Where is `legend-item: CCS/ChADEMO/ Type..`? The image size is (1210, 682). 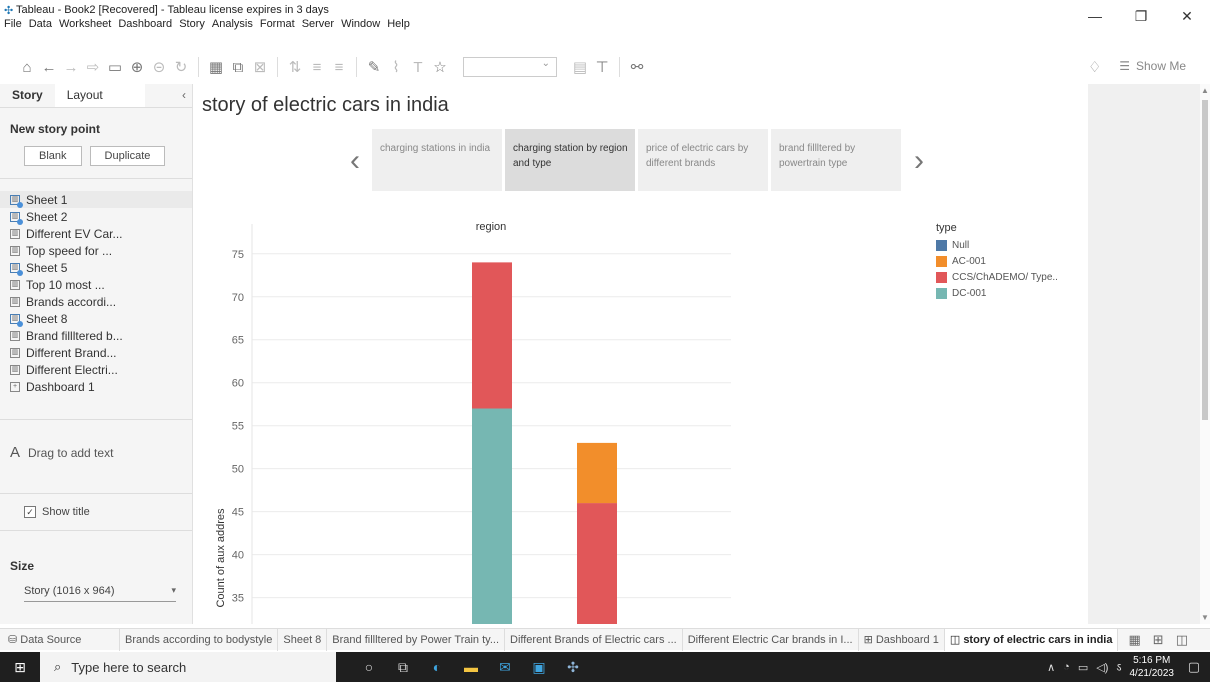
legend-item: CCS/ChADEMO/ Type.. is located at coordinates (997, 277).